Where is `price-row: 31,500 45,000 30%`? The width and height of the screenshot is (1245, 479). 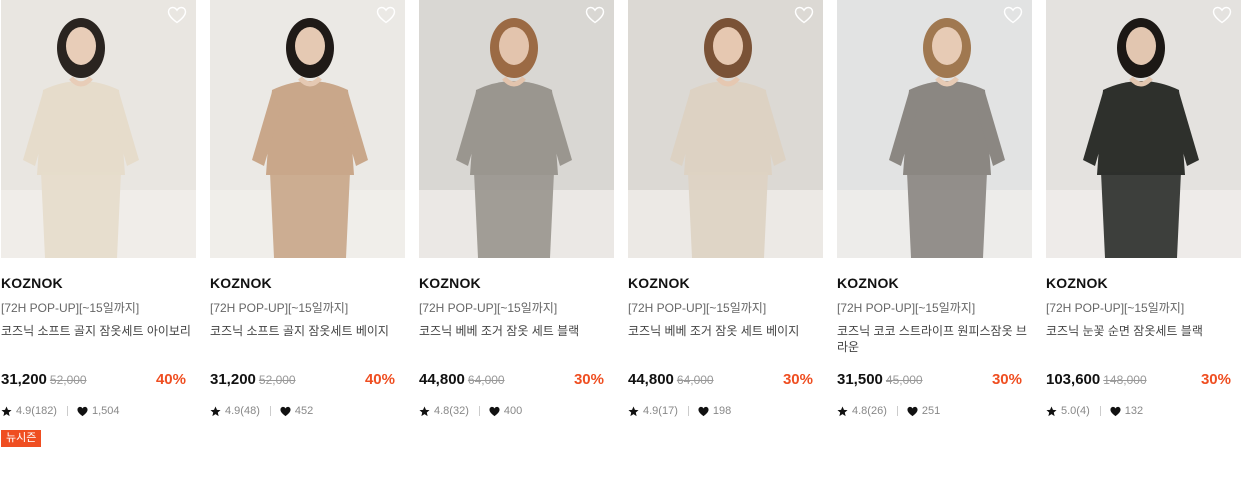 price-row: 31,500 45,000 30% is located at coordinates (929, 381).